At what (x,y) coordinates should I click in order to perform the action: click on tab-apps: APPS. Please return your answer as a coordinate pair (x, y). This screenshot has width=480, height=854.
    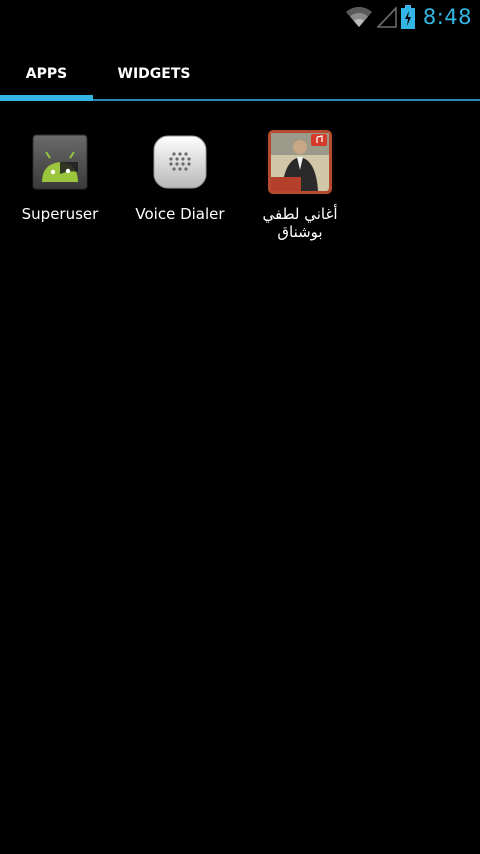
    Looking at the image, I should click on (46, 74).